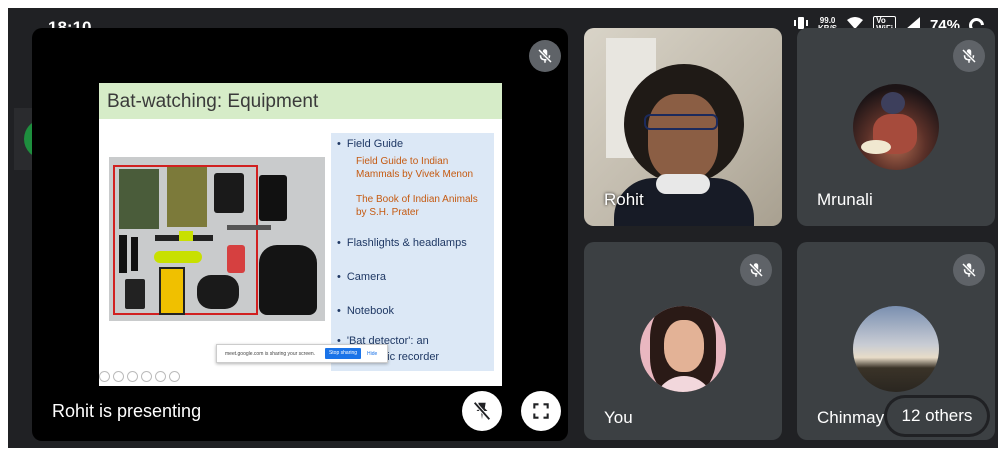 This screenshot has height=456, width=1006. I want to click on list-item: • Flashlights & headlamps, so click(402, 243).